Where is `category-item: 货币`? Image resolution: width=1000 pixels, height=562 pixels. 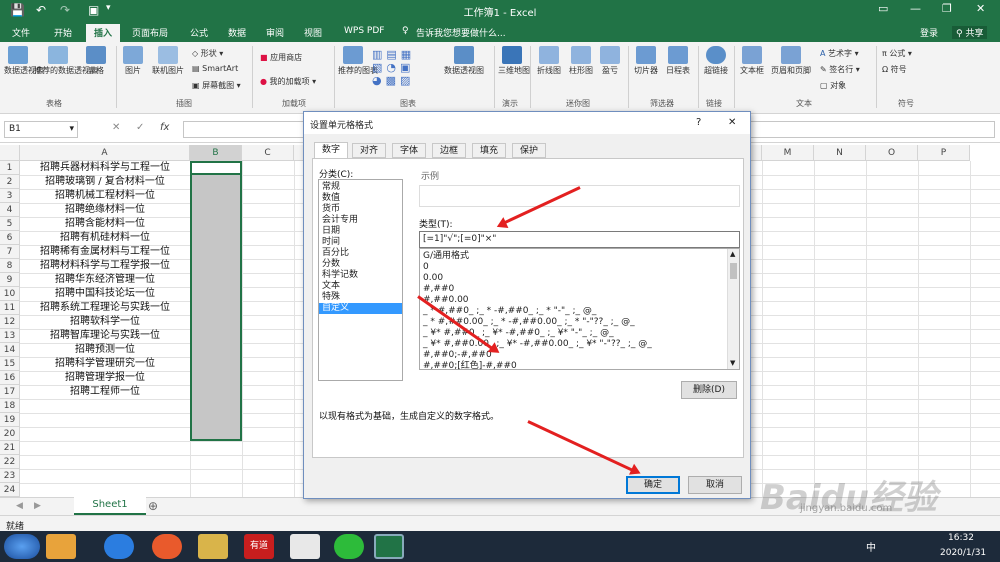
category-item: 货币 is located at coordinates (331, 209).